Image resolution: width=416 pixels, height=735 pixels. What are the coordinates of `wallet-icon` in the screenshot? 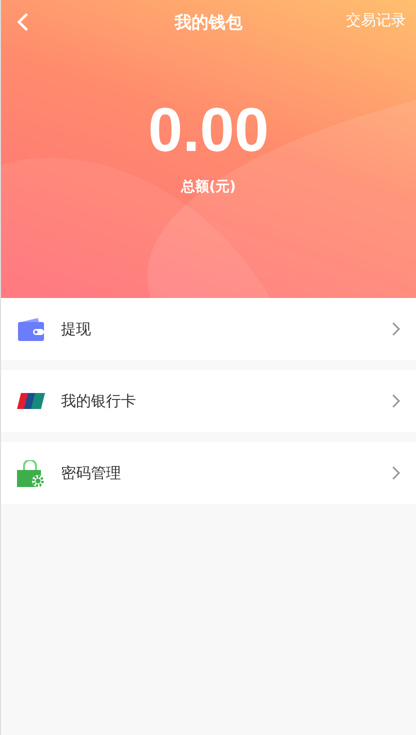 It's located at (31, 329).